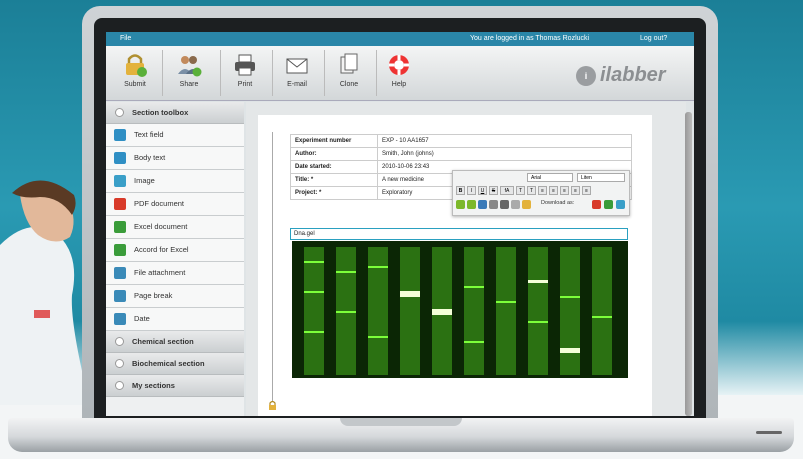 The image size is (803, 459). I want to click on share-button: Share, so click(189, 73).